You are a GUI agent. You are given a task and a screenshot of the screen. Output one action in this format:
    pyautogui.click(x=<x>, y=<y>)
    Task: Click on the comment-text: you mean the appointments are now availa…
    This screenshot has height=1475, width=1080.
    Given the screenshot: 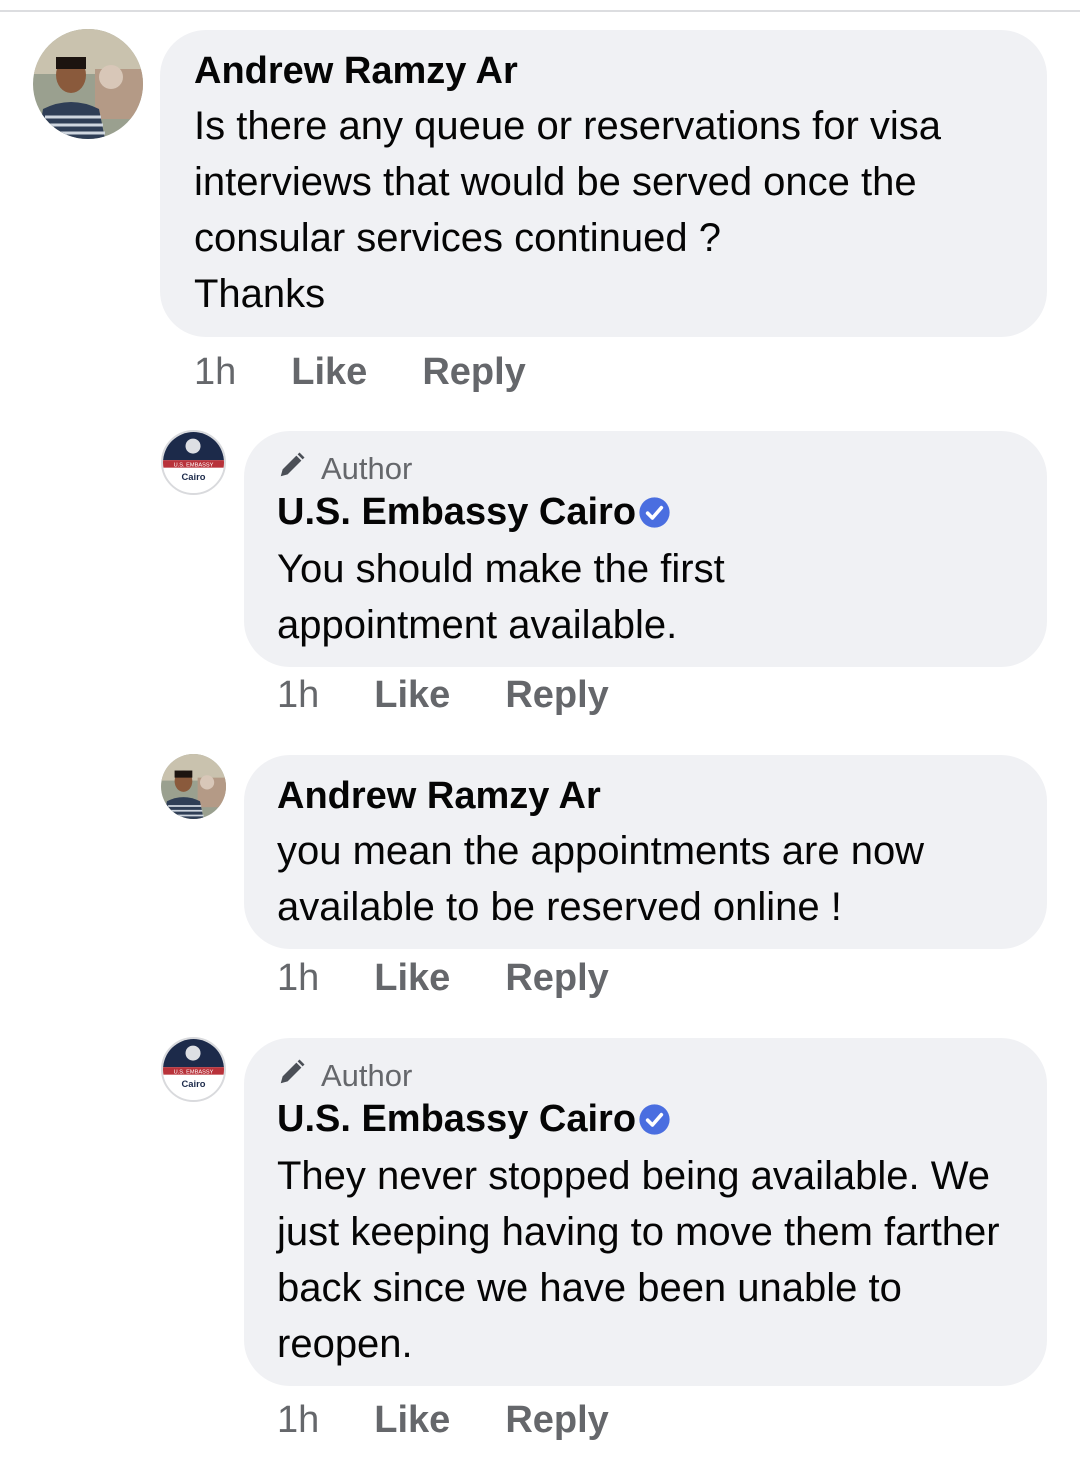 What is the action you would take?
    pyautogui.click(x=601, y=879)
    